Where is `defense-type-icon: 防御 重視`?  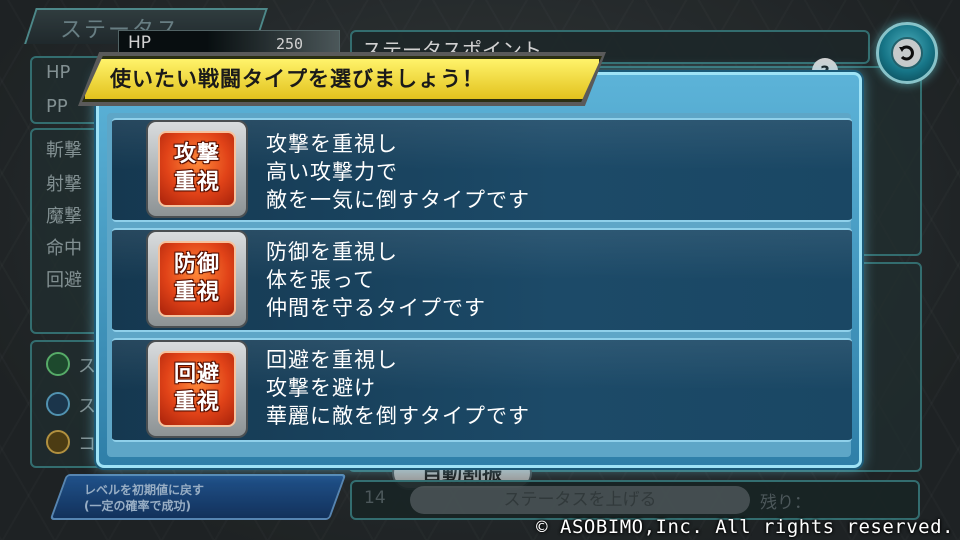
defense-type-icon: 防御 重視 is located at coordinates (197, 279).